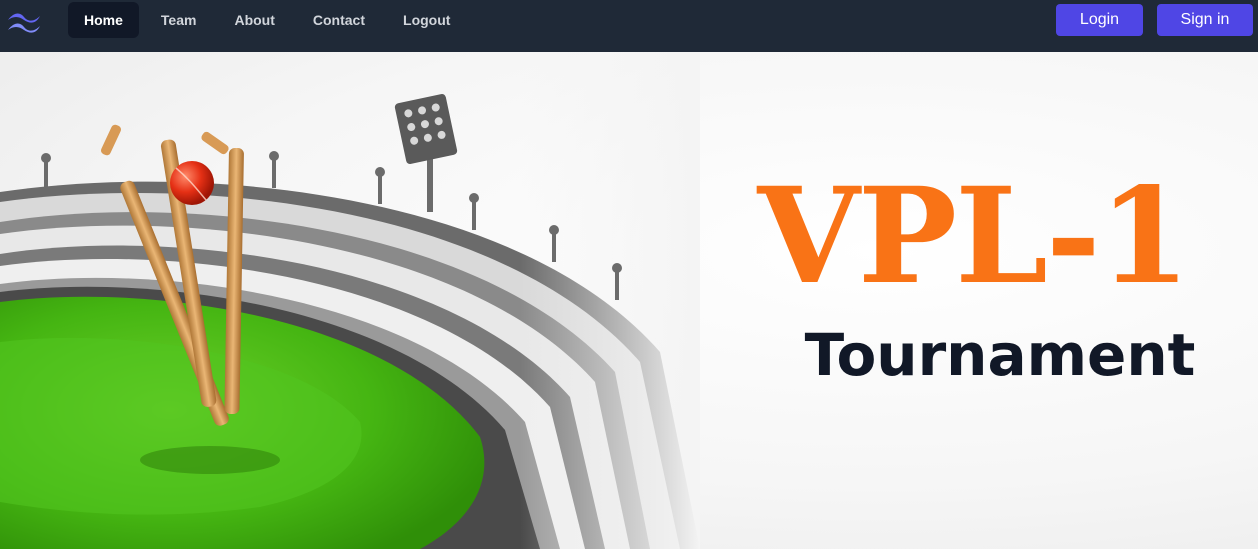 This screenshot has width=1258, height=549. What do you see at coordinates (103, 20) in the screenshot?
I see `nav-home: Home` at bounding box center [103, 20].